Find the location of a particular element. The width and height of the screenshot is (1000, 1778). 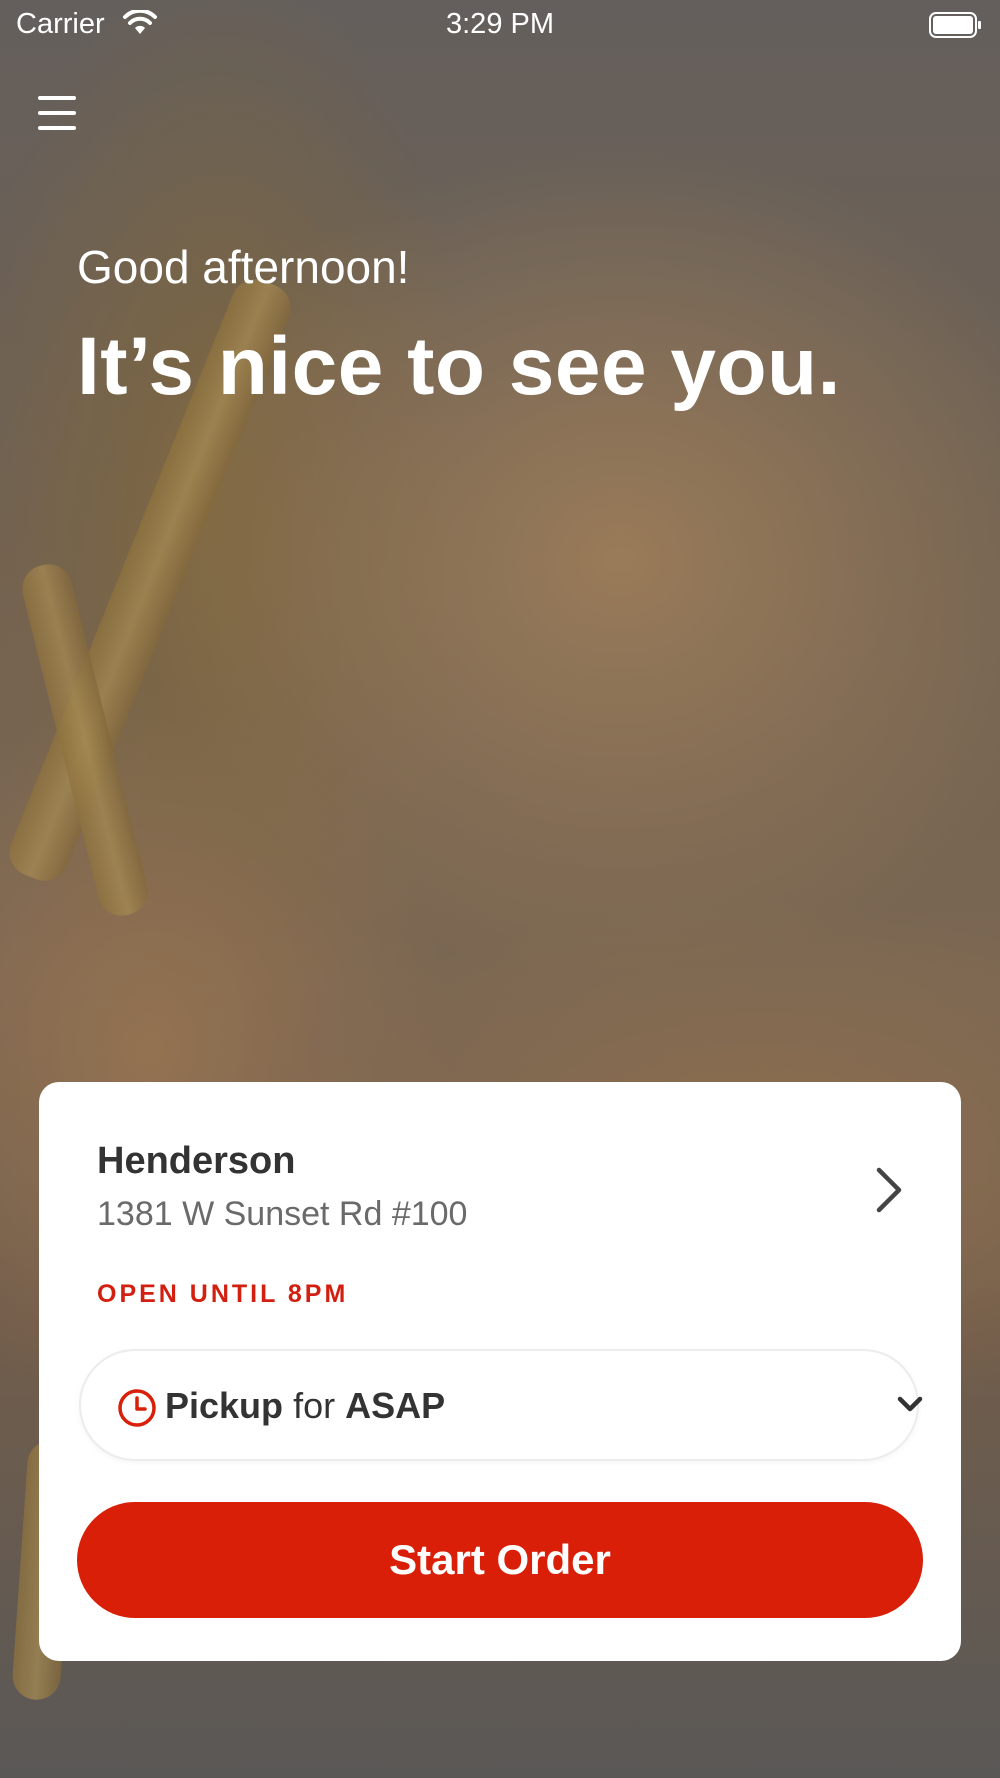

status-bar: Carrier 3:29 PM is located at coordinates (500, 25).